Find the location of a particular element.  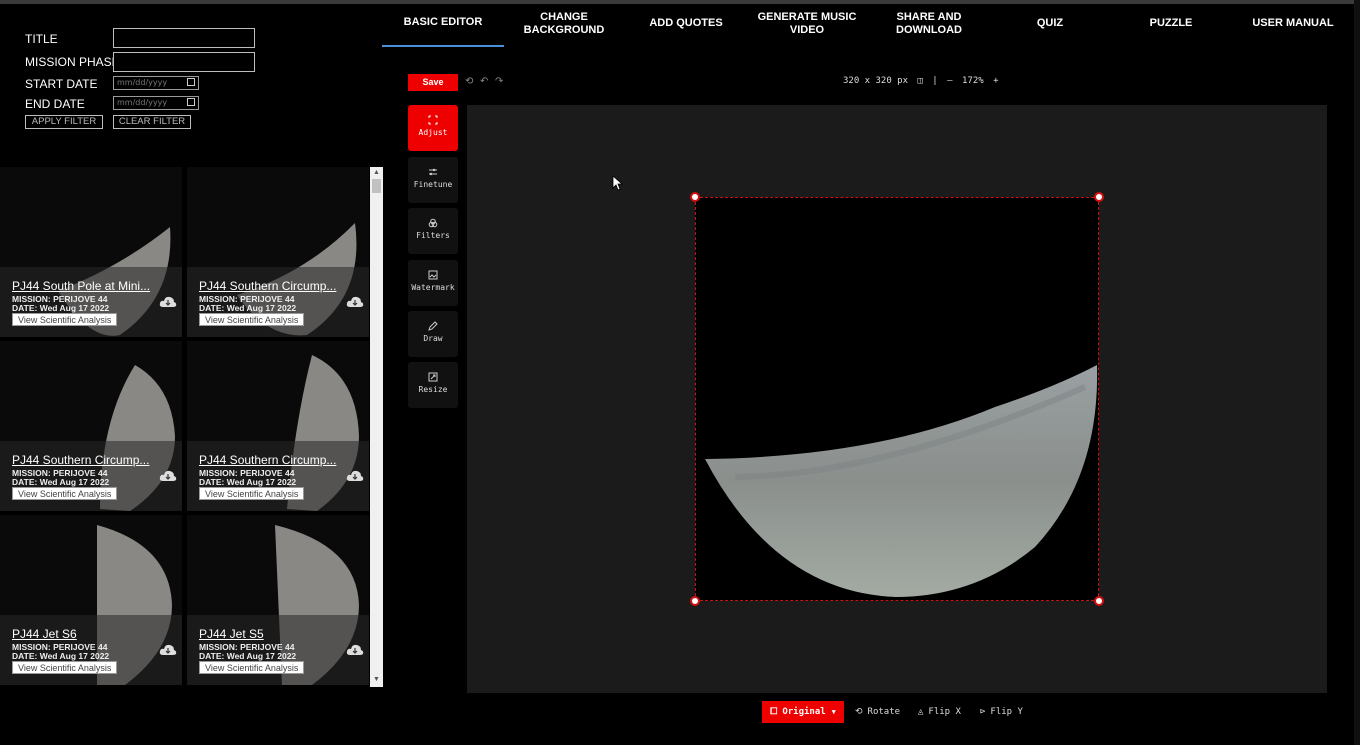

end-date-input: mm/dd/yyyy is located at coordinates (156, 103).